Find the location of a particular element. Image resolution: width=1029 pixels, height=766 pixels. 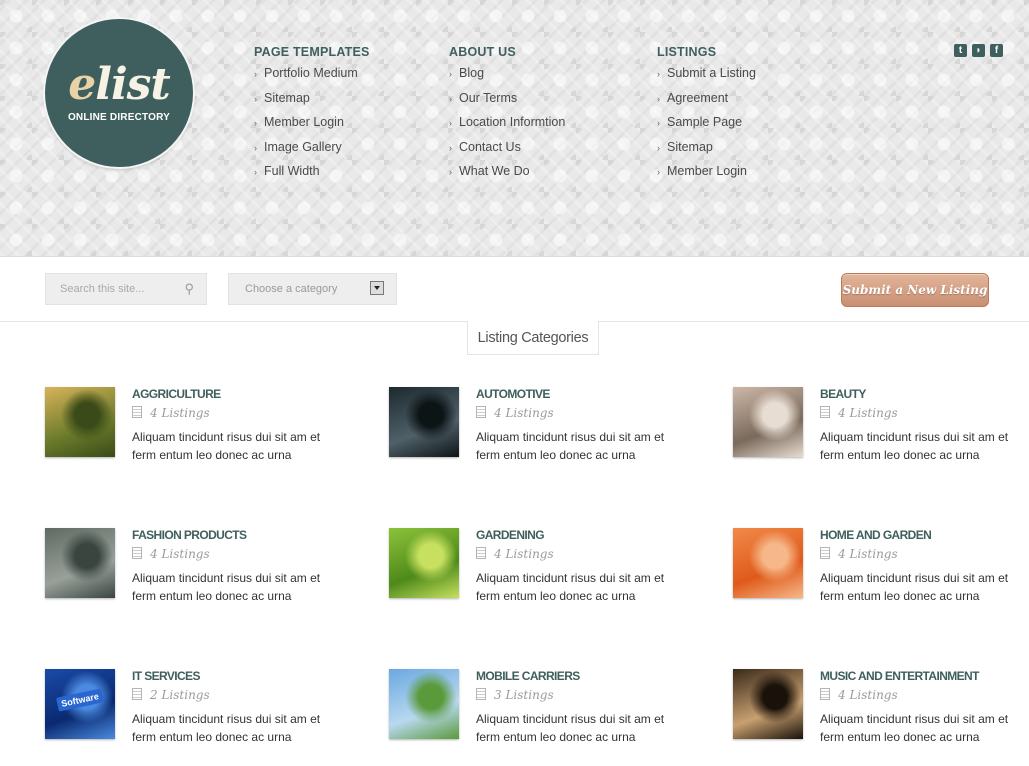

agriculture-tractor-image is located at coordinates (80, 422).